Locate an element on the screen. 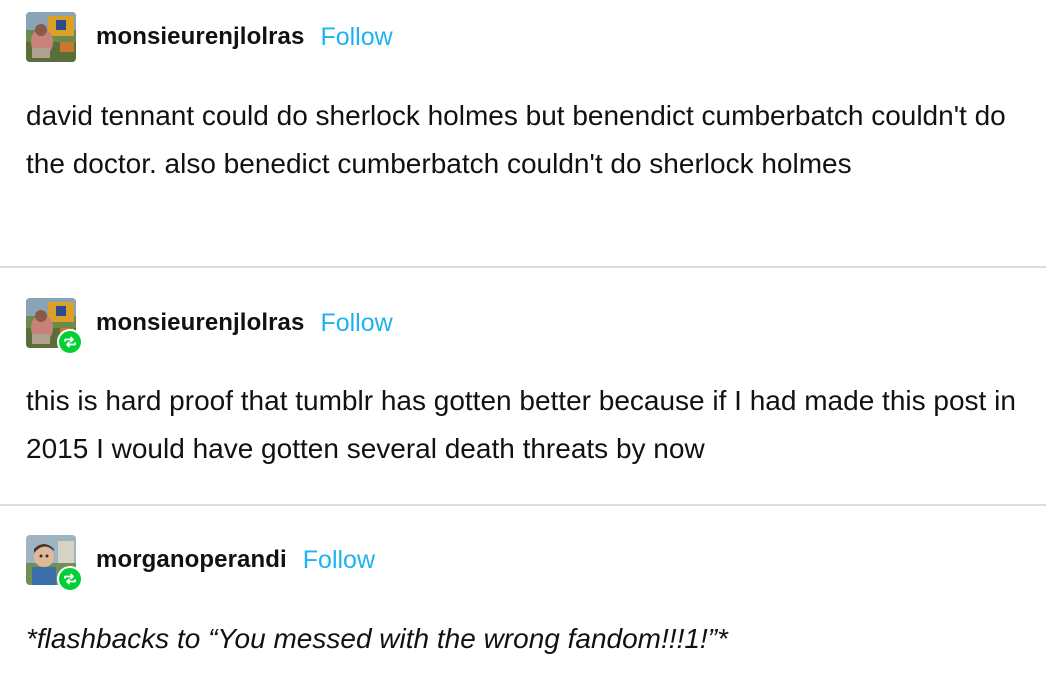 The width and height of the screenshot is (1046, 678). post-header: morganoperandi Follow is located at coordinates (200, 563).